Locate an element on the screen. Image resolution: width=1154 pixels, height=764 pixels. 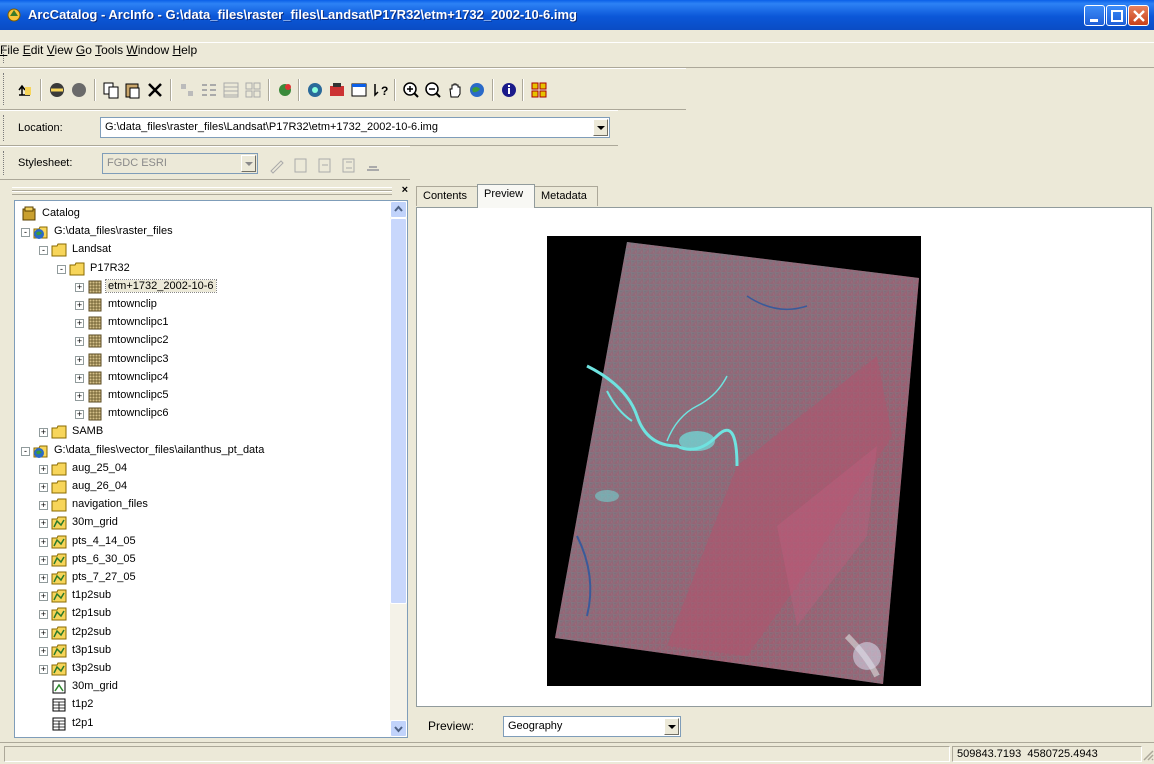
tree-item-label: t1p2sub is located at coordinates (92, 595).